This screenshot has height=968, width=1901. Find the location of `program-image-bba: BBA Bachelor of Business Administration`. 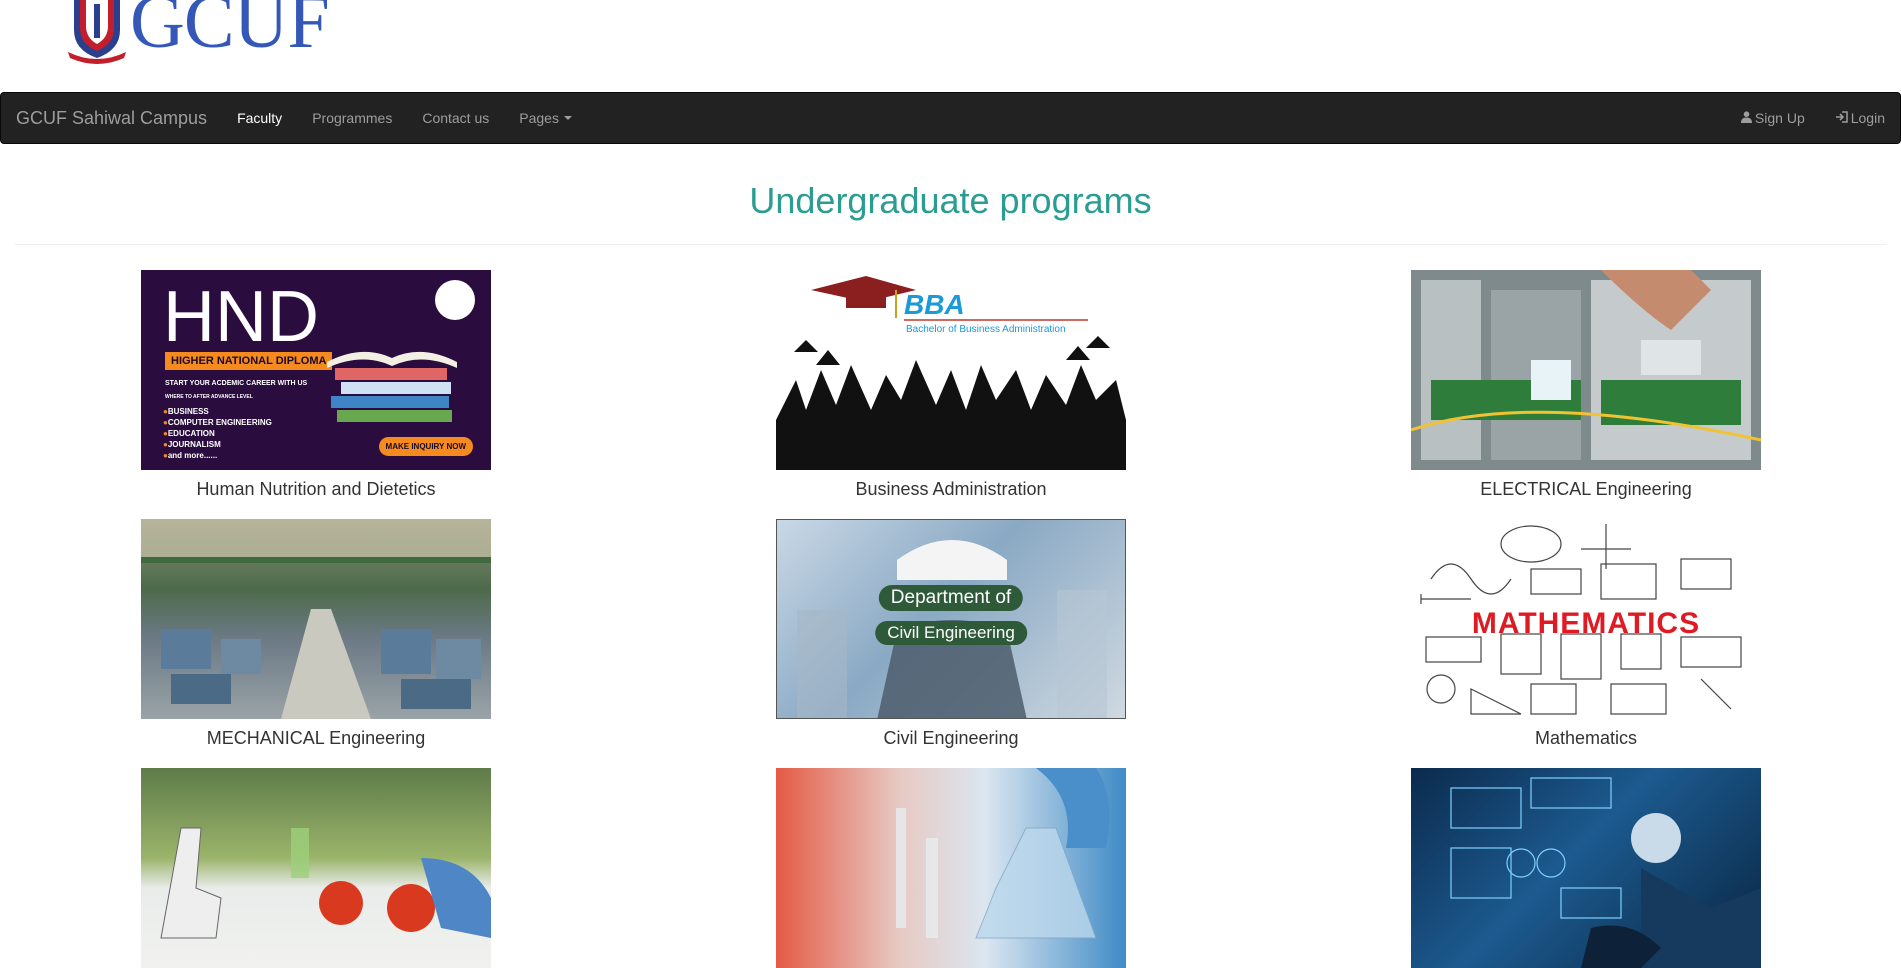

program-image-bba: BBA Bachelor of Business Administration is located at coordinates (951, 370).